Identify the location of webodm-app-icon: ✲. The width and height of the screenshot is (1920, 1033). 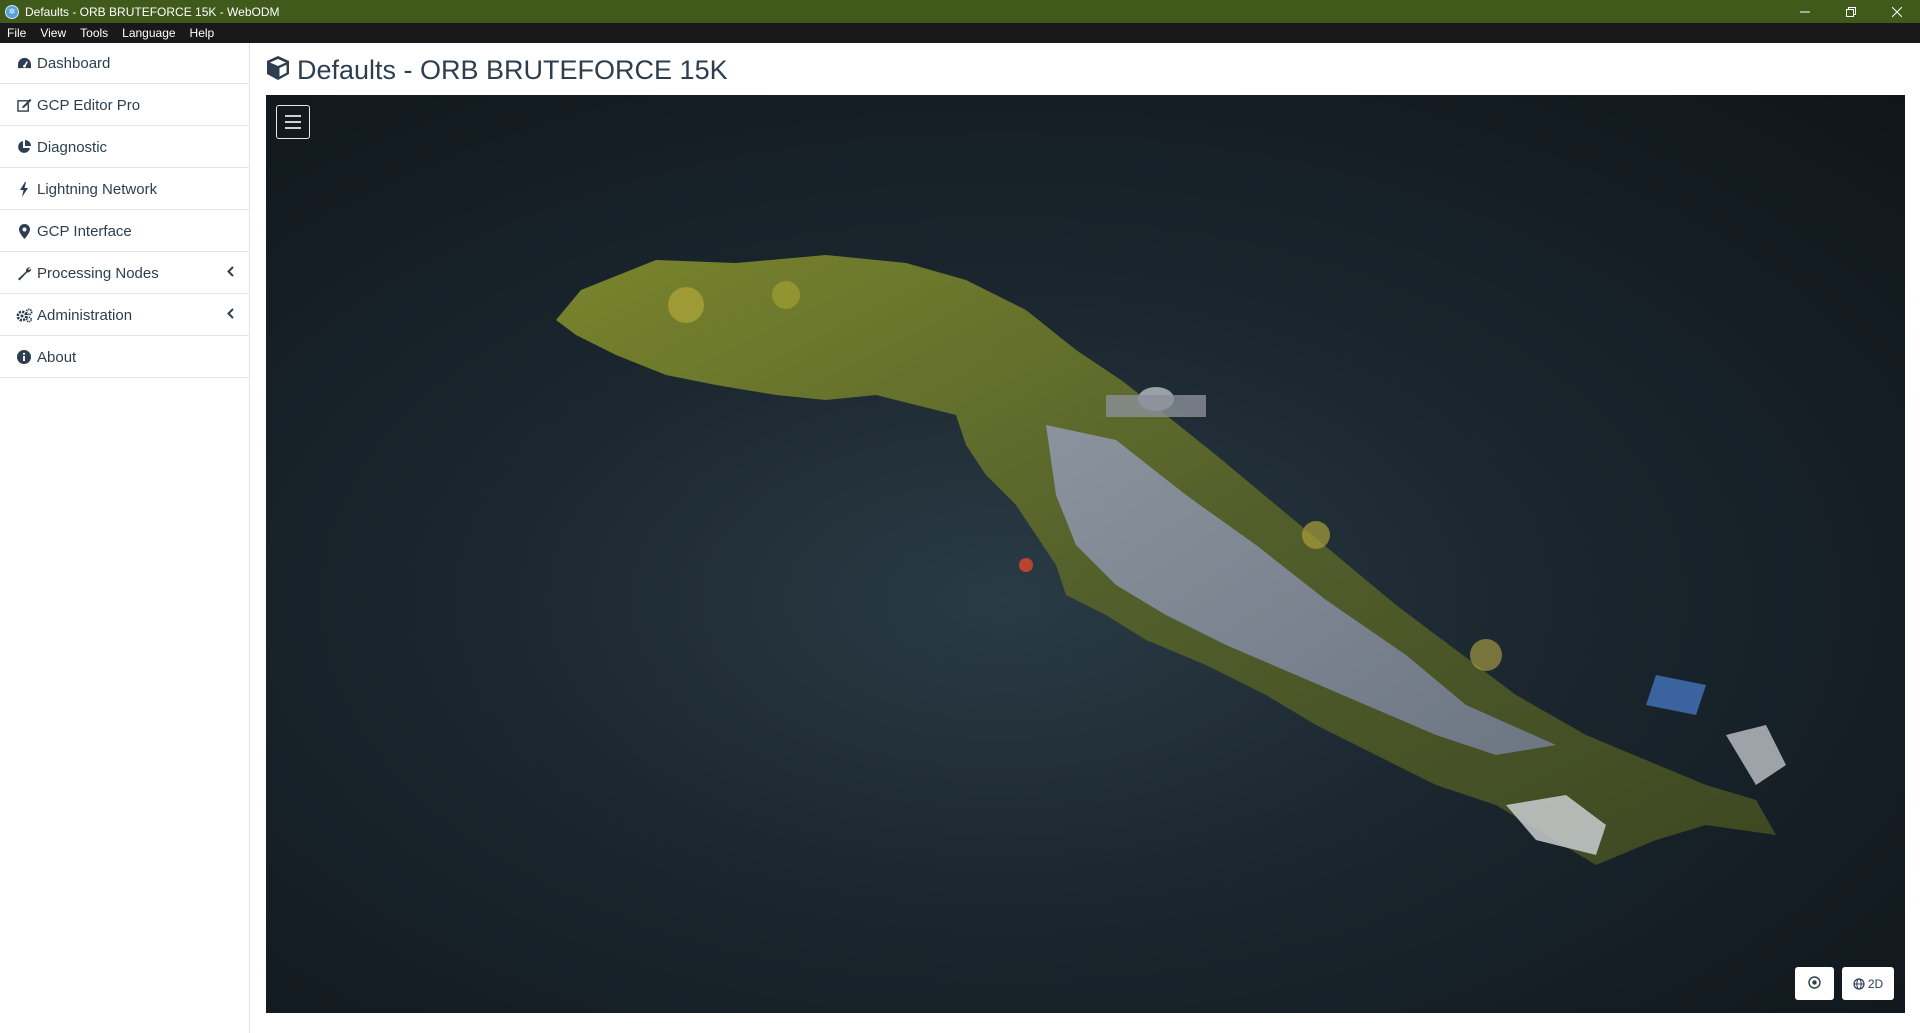
(12, 11).